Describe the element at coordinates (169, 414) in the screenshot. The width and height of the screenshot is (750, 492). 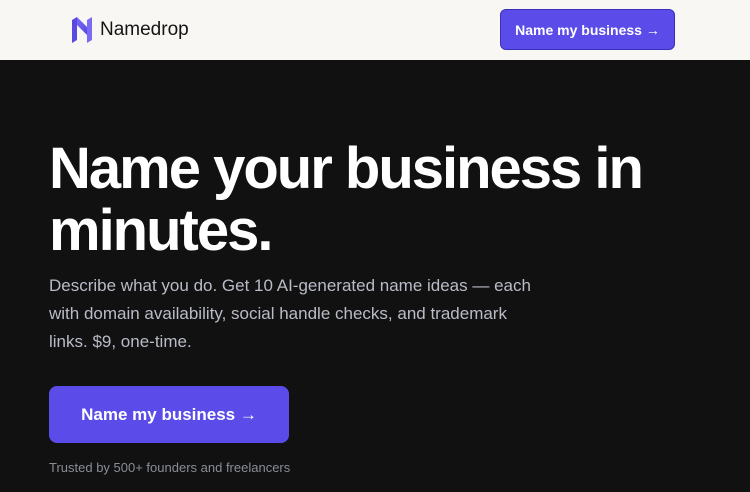
I see `hero-name-my-business-button: Name my business →` at that location.